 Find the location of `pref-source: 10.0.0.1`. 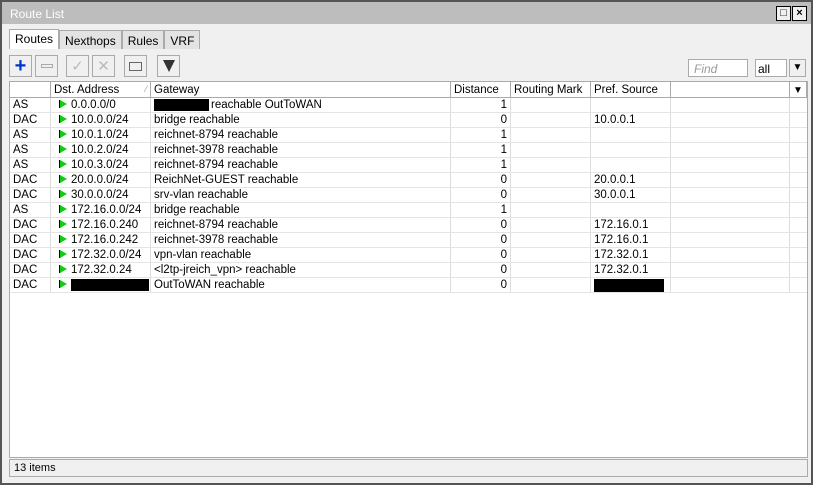

pref-source: 10.0.0.1 is located at coordinates (615, 120).